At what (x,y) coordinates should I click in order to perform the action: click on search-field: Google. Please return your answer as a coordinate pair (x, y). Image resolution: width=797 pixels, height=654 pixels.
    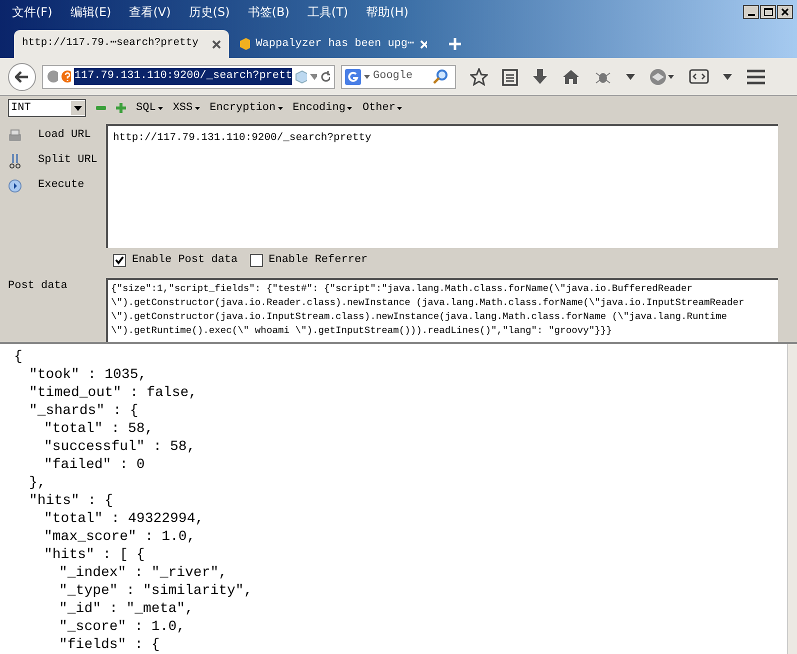
    Looking at the image, I should click on (401, 76).